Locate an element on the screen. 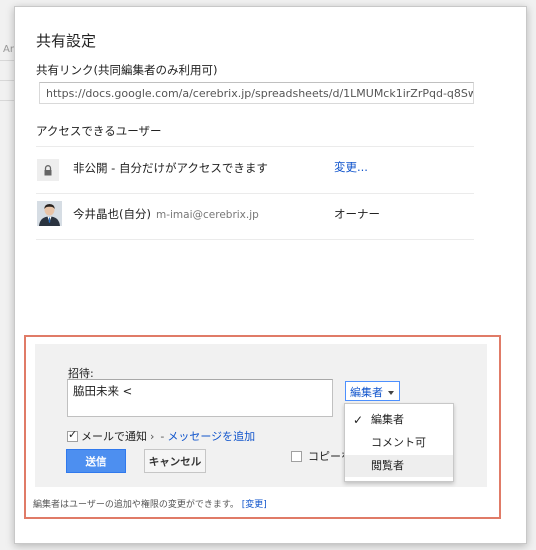 The height and width of the screenshot is (550, 536). permission-option-commenter: コメント可 is located at coordinates (399, 443).